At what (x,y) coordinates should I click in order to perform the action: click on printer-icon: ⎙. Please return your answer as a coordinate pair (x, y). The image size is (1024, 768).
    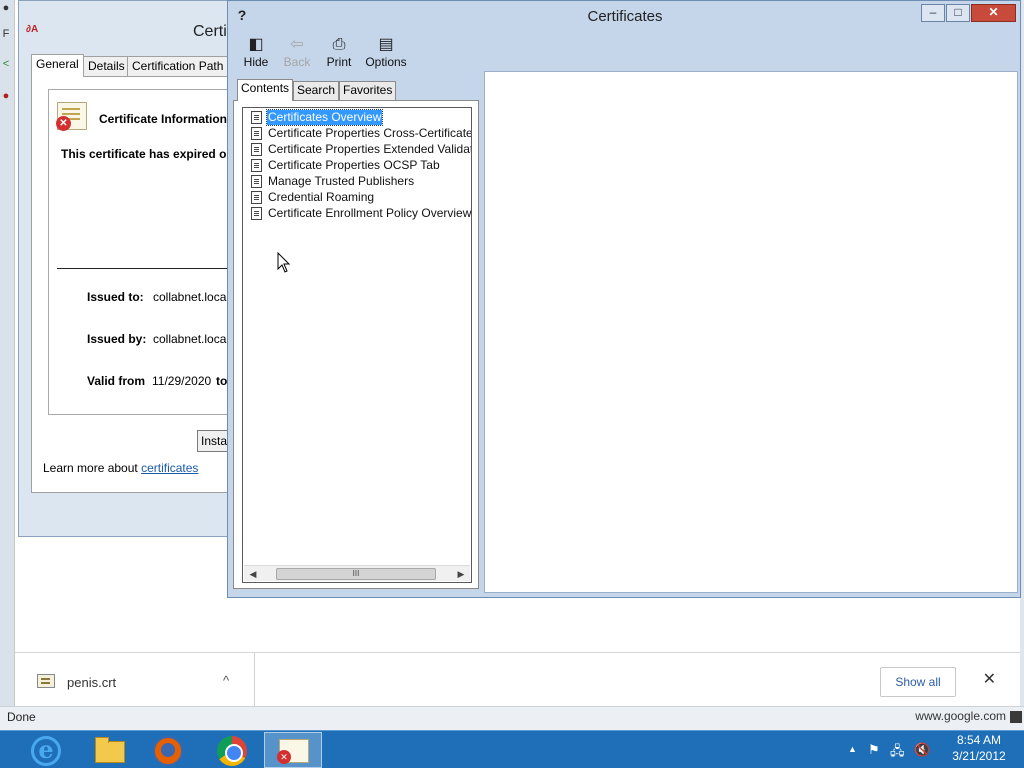
    Looking at the image, I should click on (339, 44).